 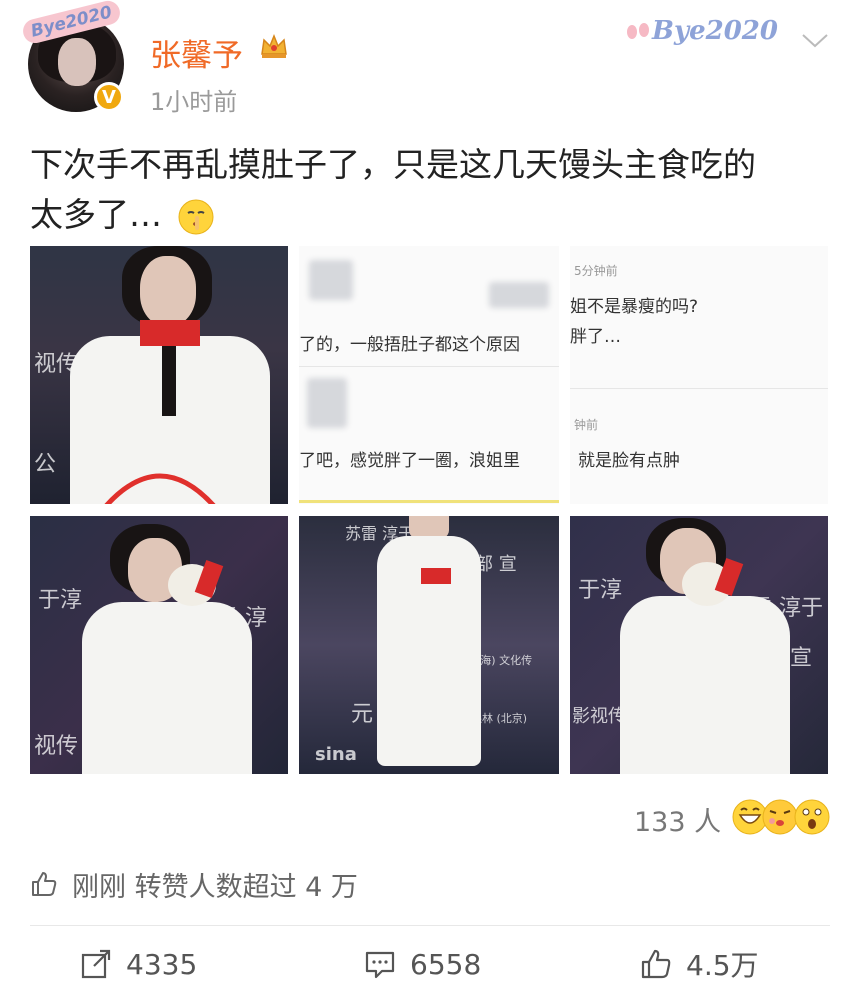 What do you see at coordinates (496, 564) in the screenshot?
I see `background-text: 部 宣` at bounding box center [496, 564].